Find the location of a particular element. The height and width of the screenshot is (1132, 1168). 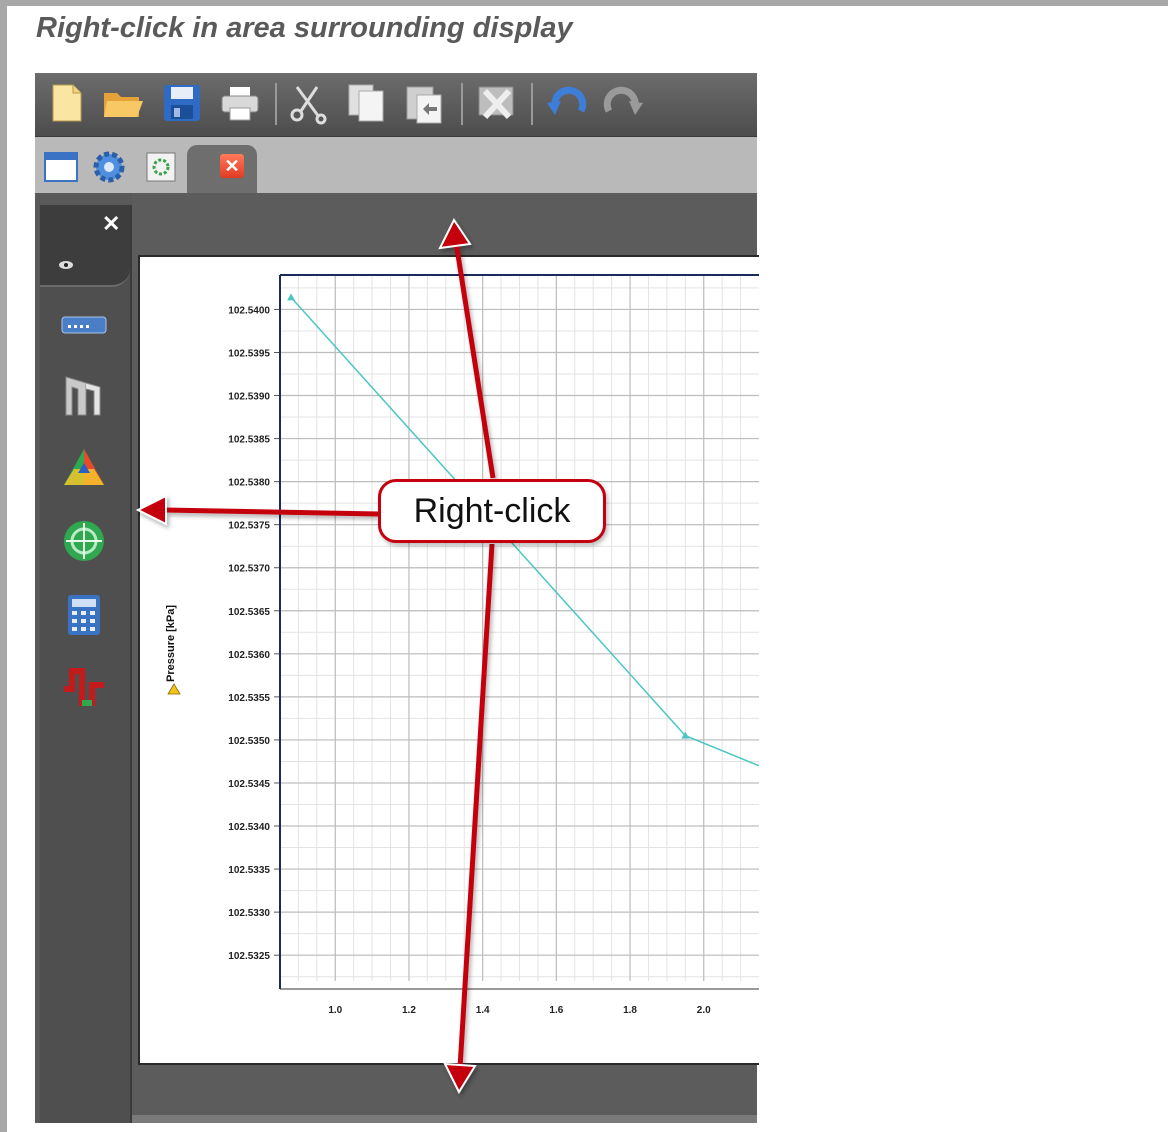

arrow-down-line is located at coordinates (476, 806).